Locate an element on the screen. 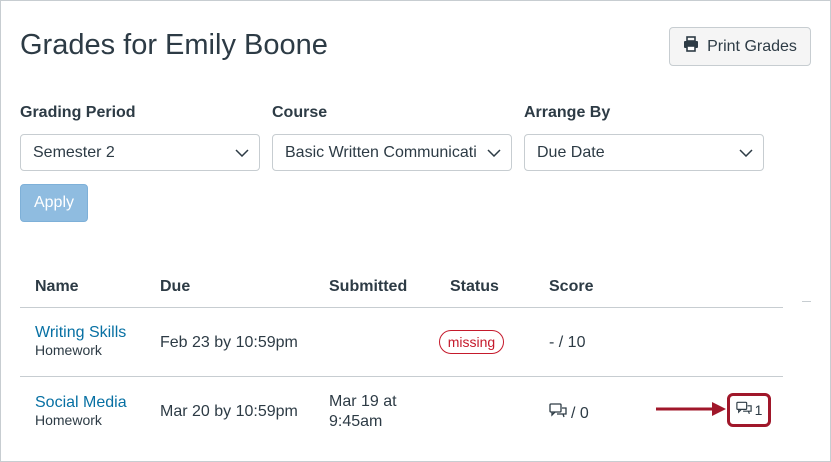 The image size is (831, 462). score-value: / 0 is located at coordinates (580, 413).